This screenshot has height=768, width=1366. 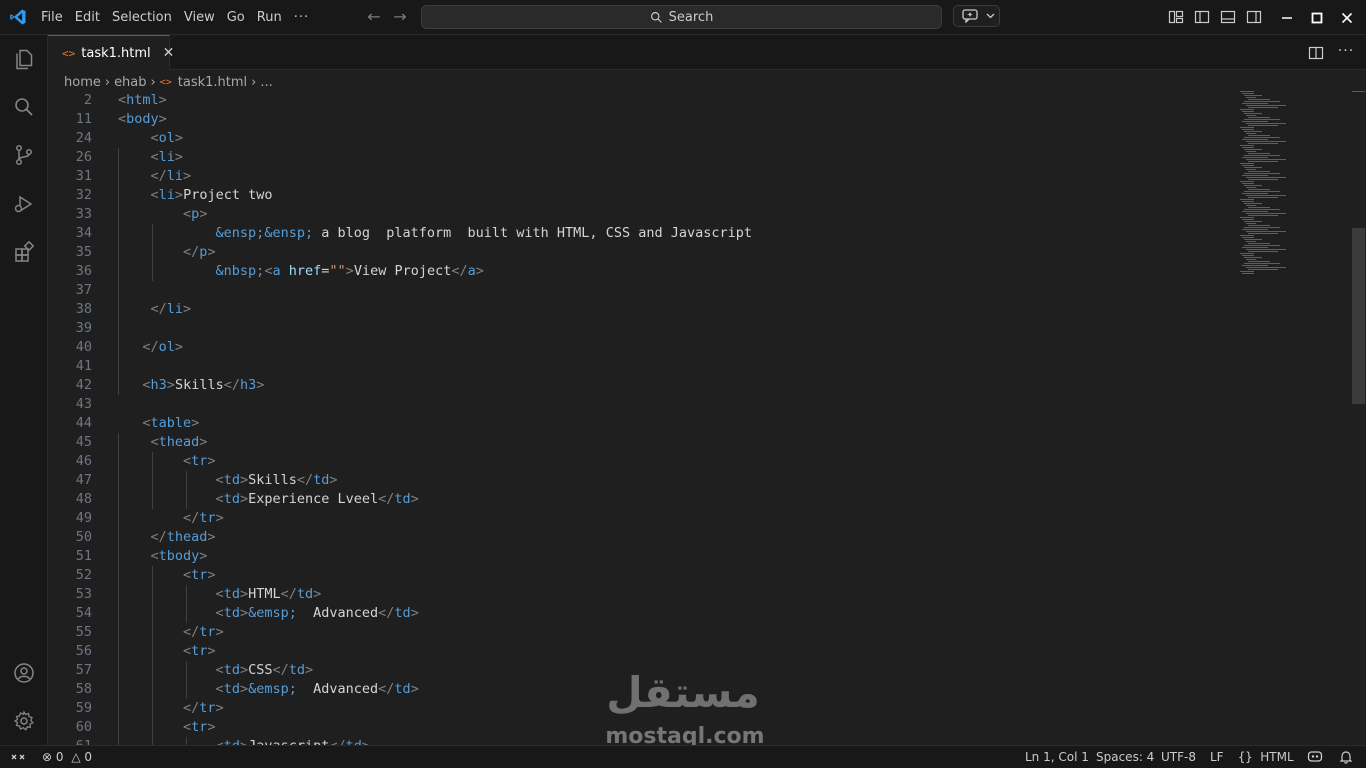 I want to click on indentation: Spaces: 4, so click(x=1125, y=757).